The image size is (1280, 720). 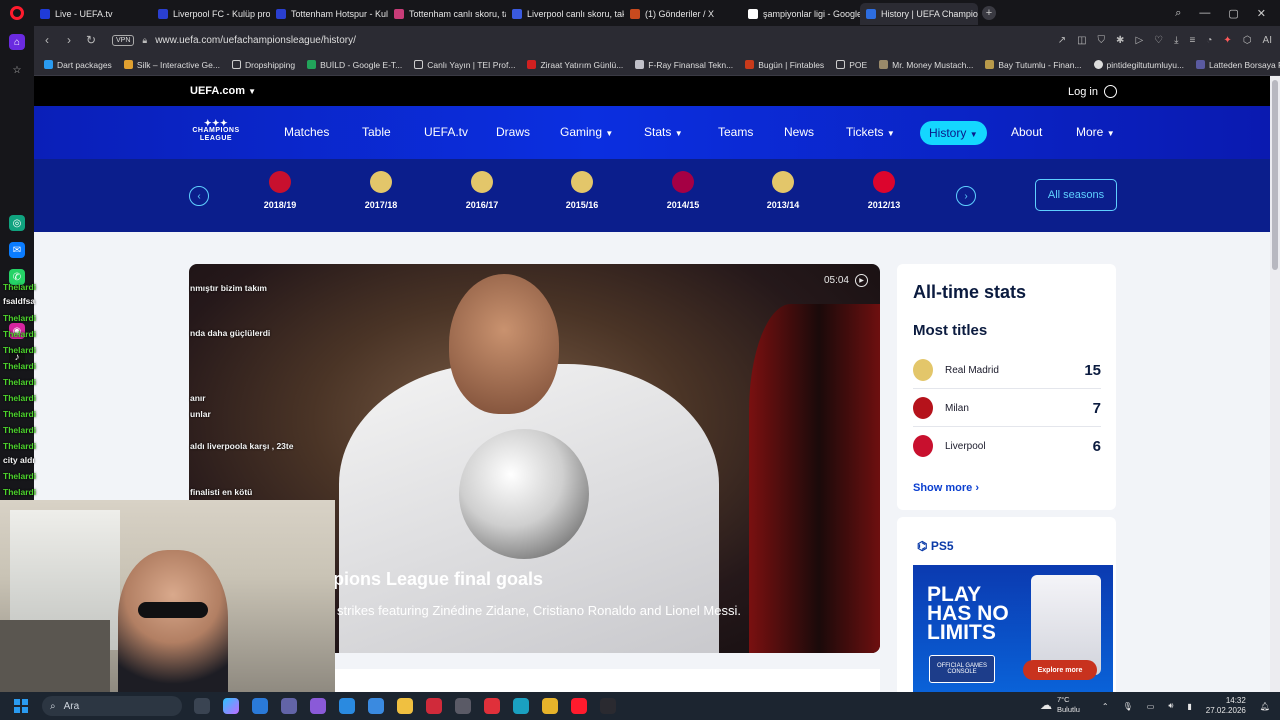 What do you see at coordinates (1189, 706) in the screenshot?
I see `battery-icon: ▮` at bounding box center [1189, 706].